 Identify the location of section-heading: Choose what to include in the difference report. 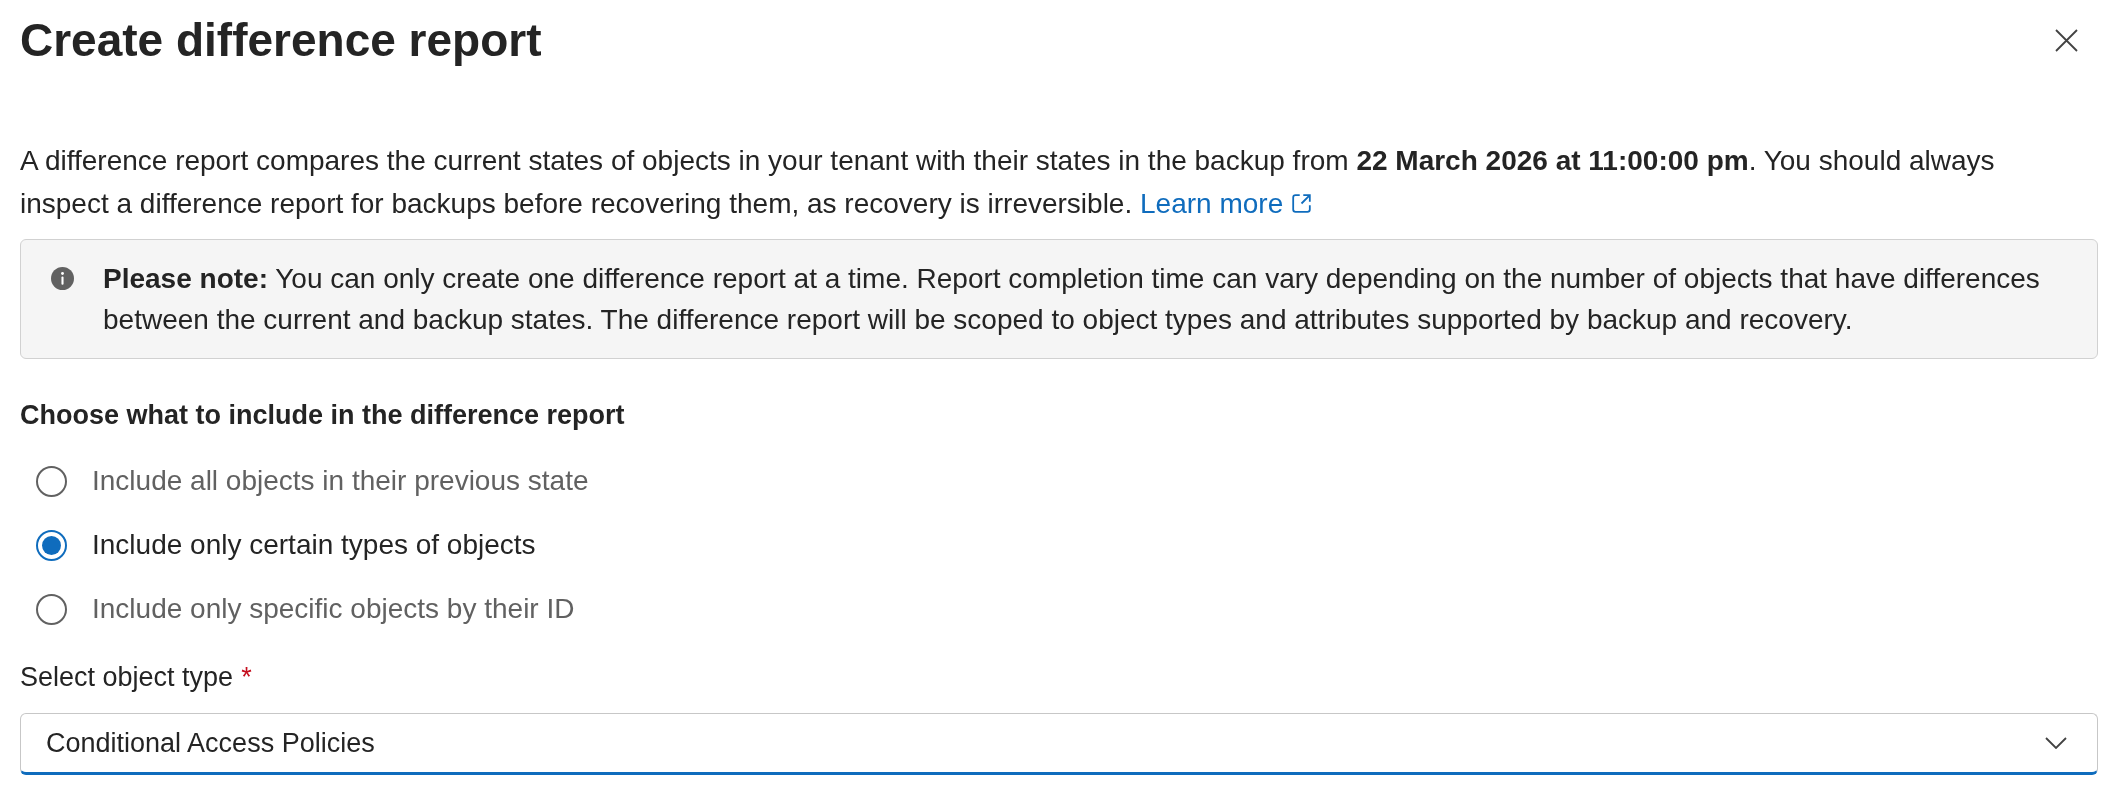
(323, 415).